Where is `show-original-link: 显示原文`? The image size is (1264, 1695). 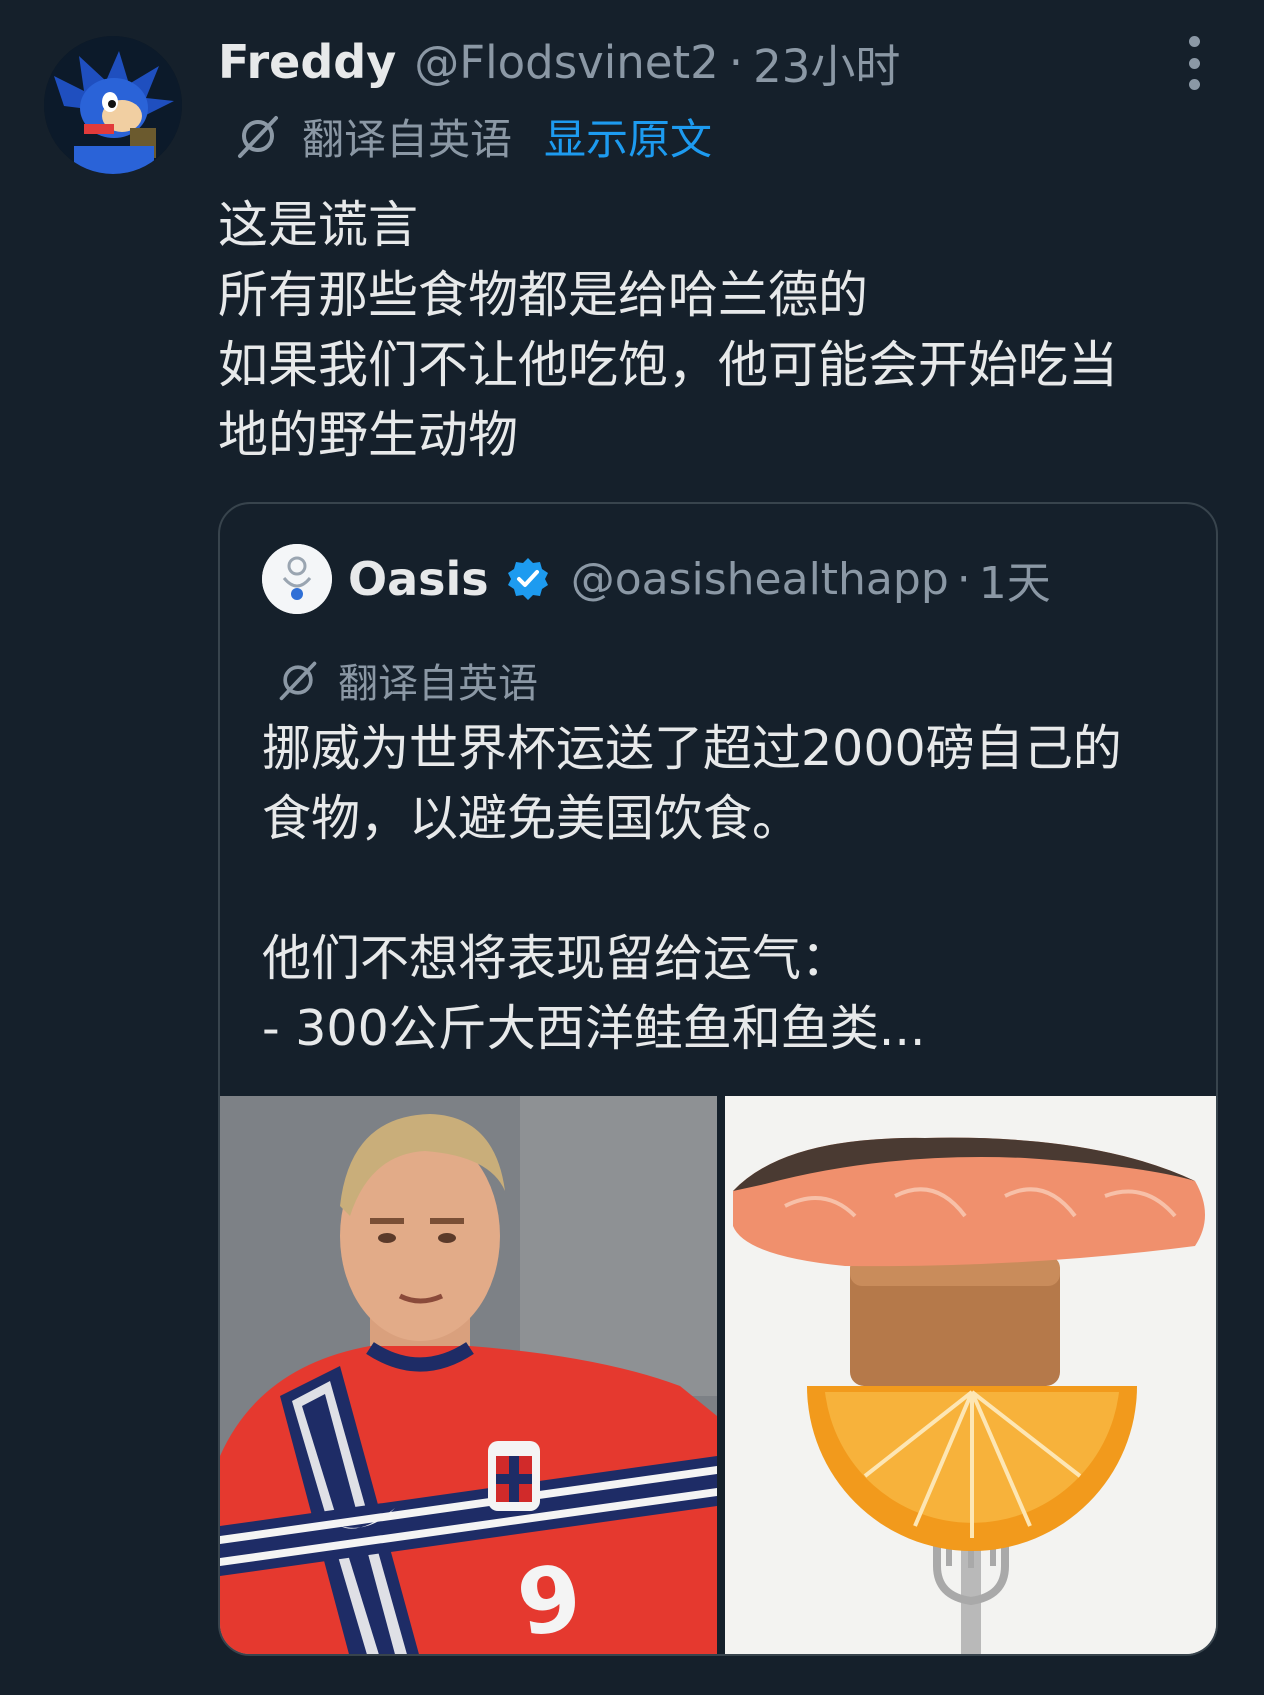 show-original-link: 显示原文 is located at coordinates (628, 136).